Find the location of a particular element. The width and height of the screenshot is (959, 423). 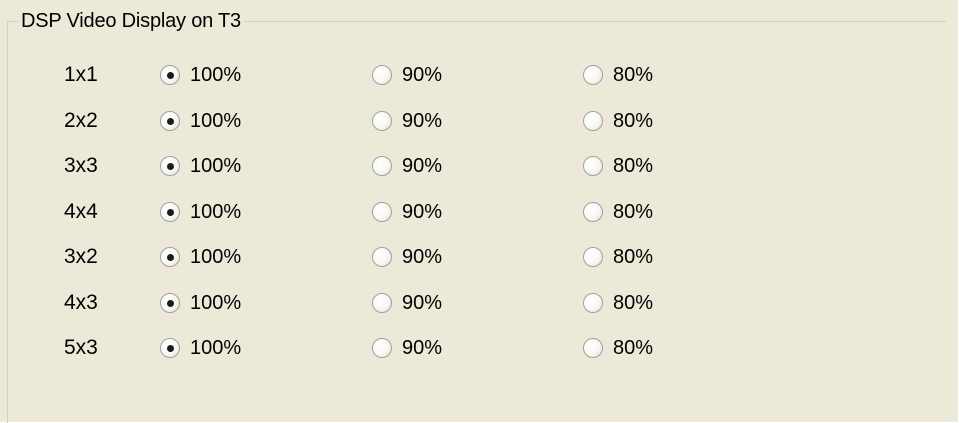

layout-label: 2x2 is located at coordinates (81, 120).